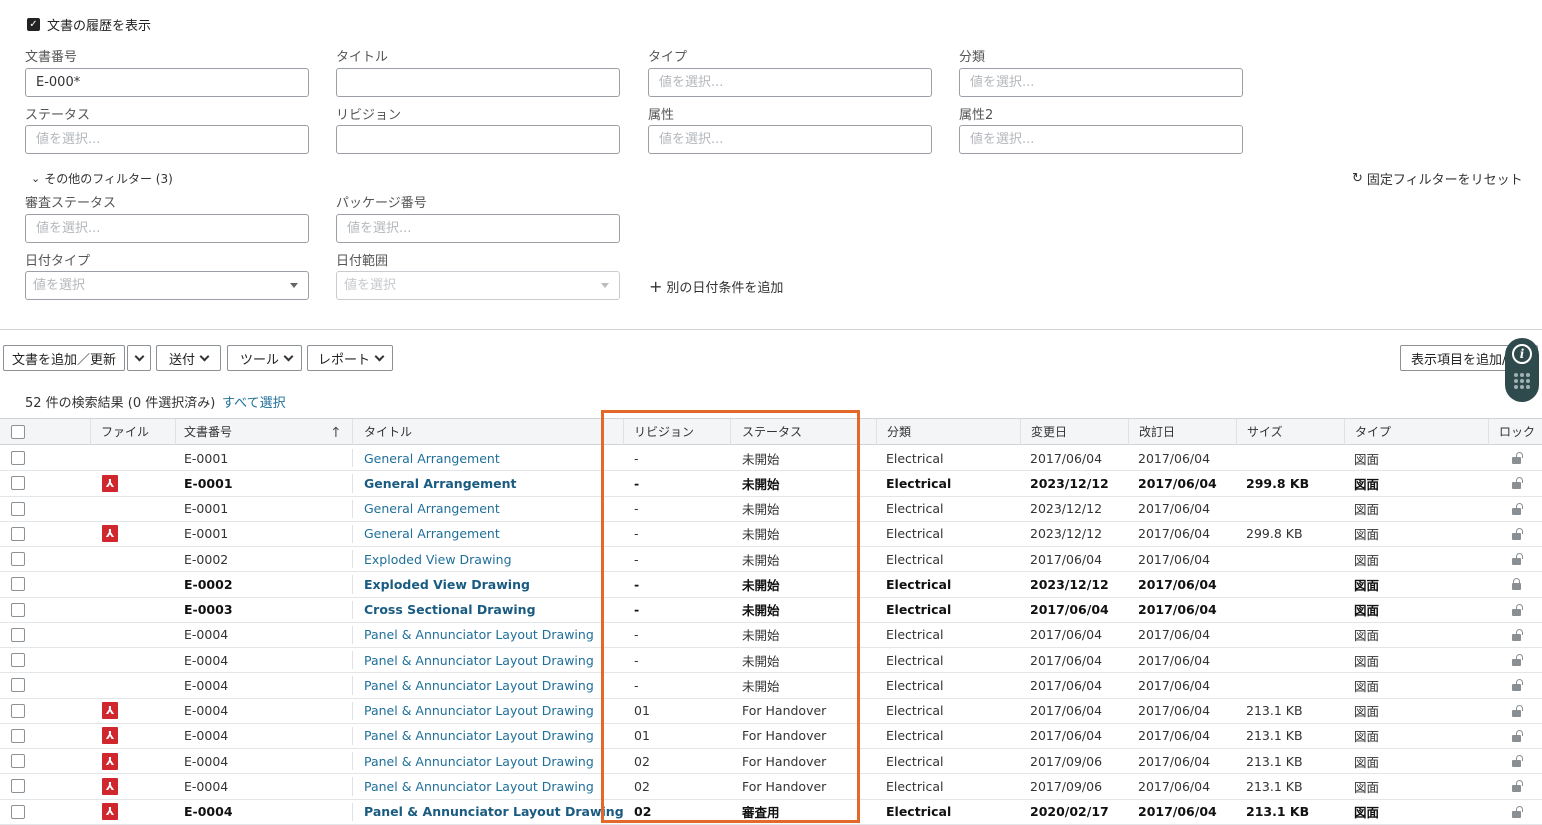  I want to click on select-all-checkbox-cell, so click(45, 432).